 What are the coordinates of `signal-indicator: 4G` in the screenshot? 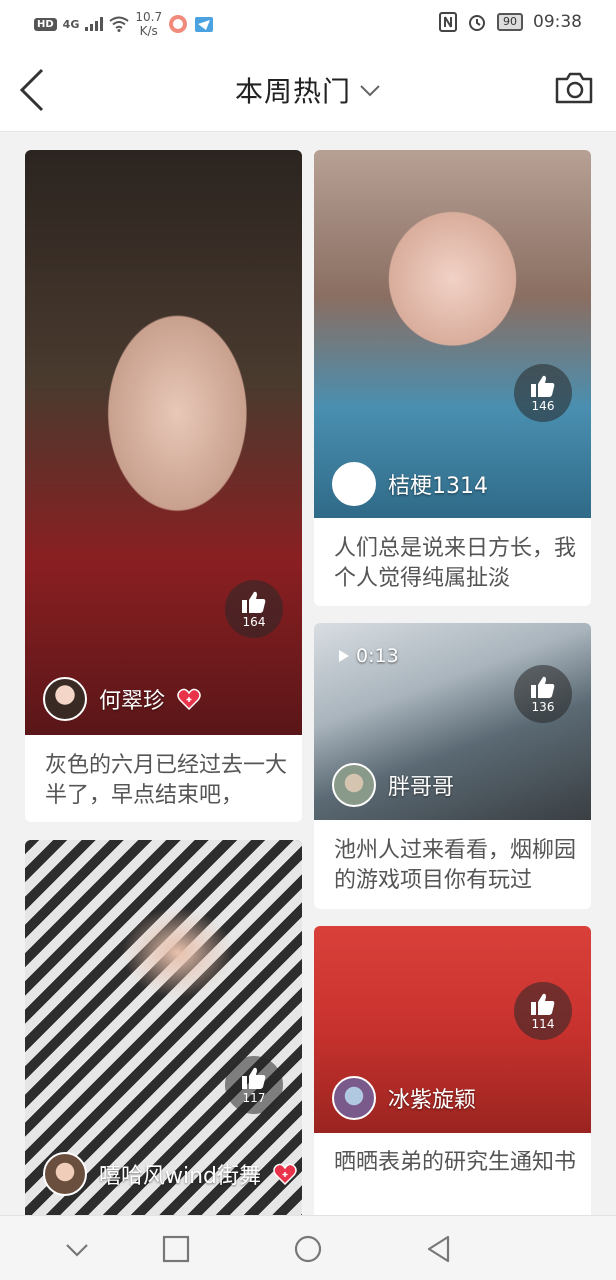 It's located at (71, 24).